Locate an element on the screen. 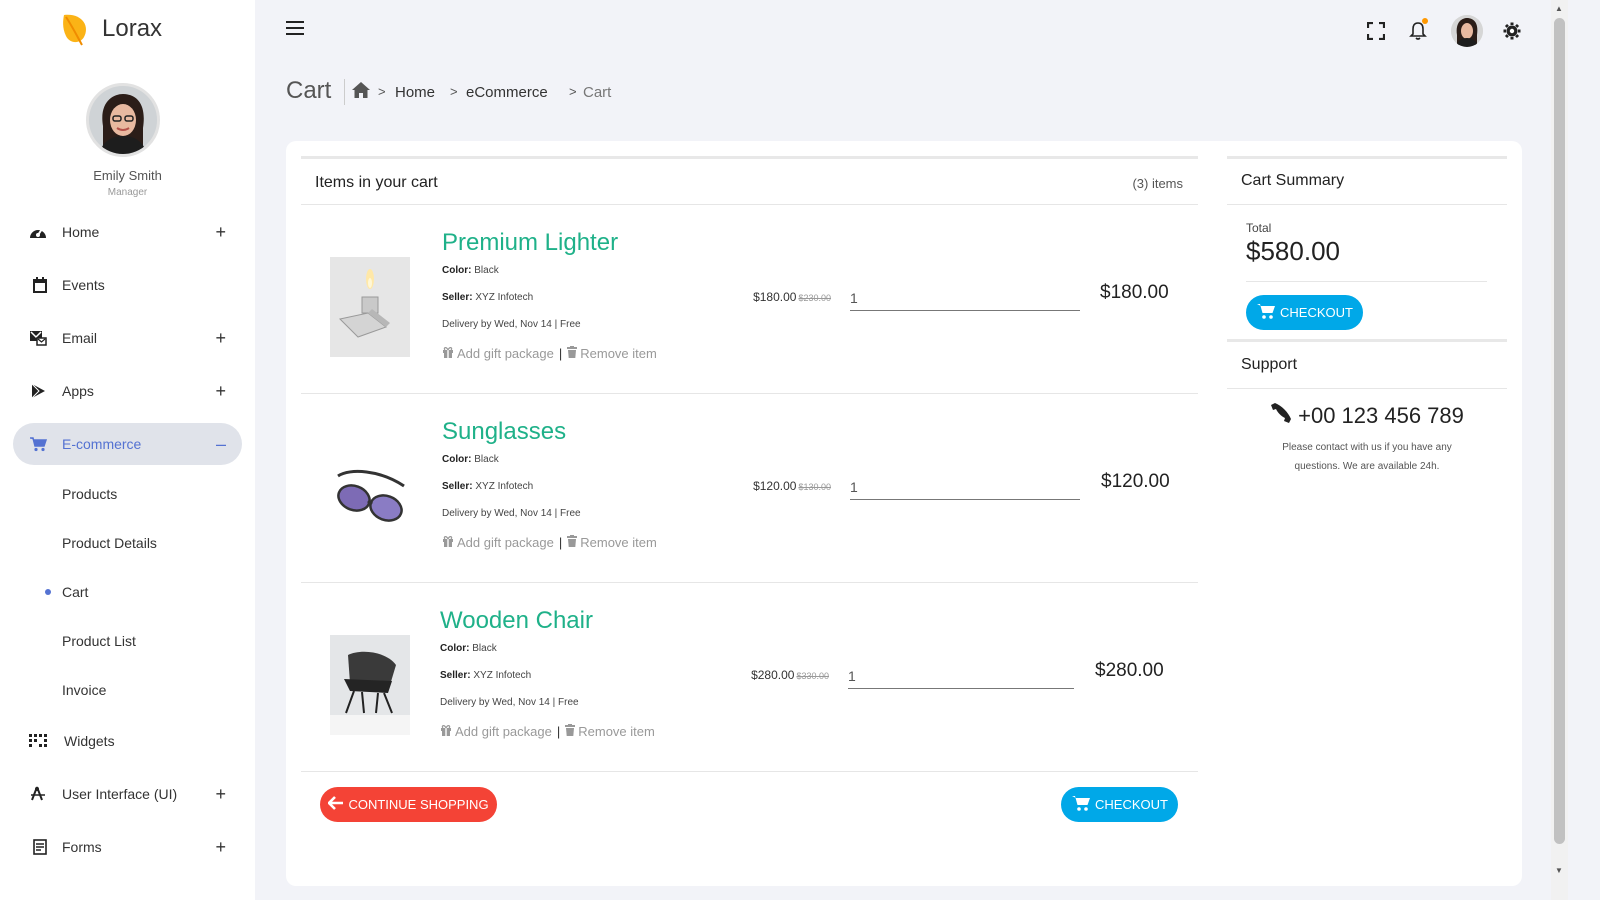 This screenshot has height=900, width=1600. nav-label-forms: Forms is located at coordinates (82, 847).